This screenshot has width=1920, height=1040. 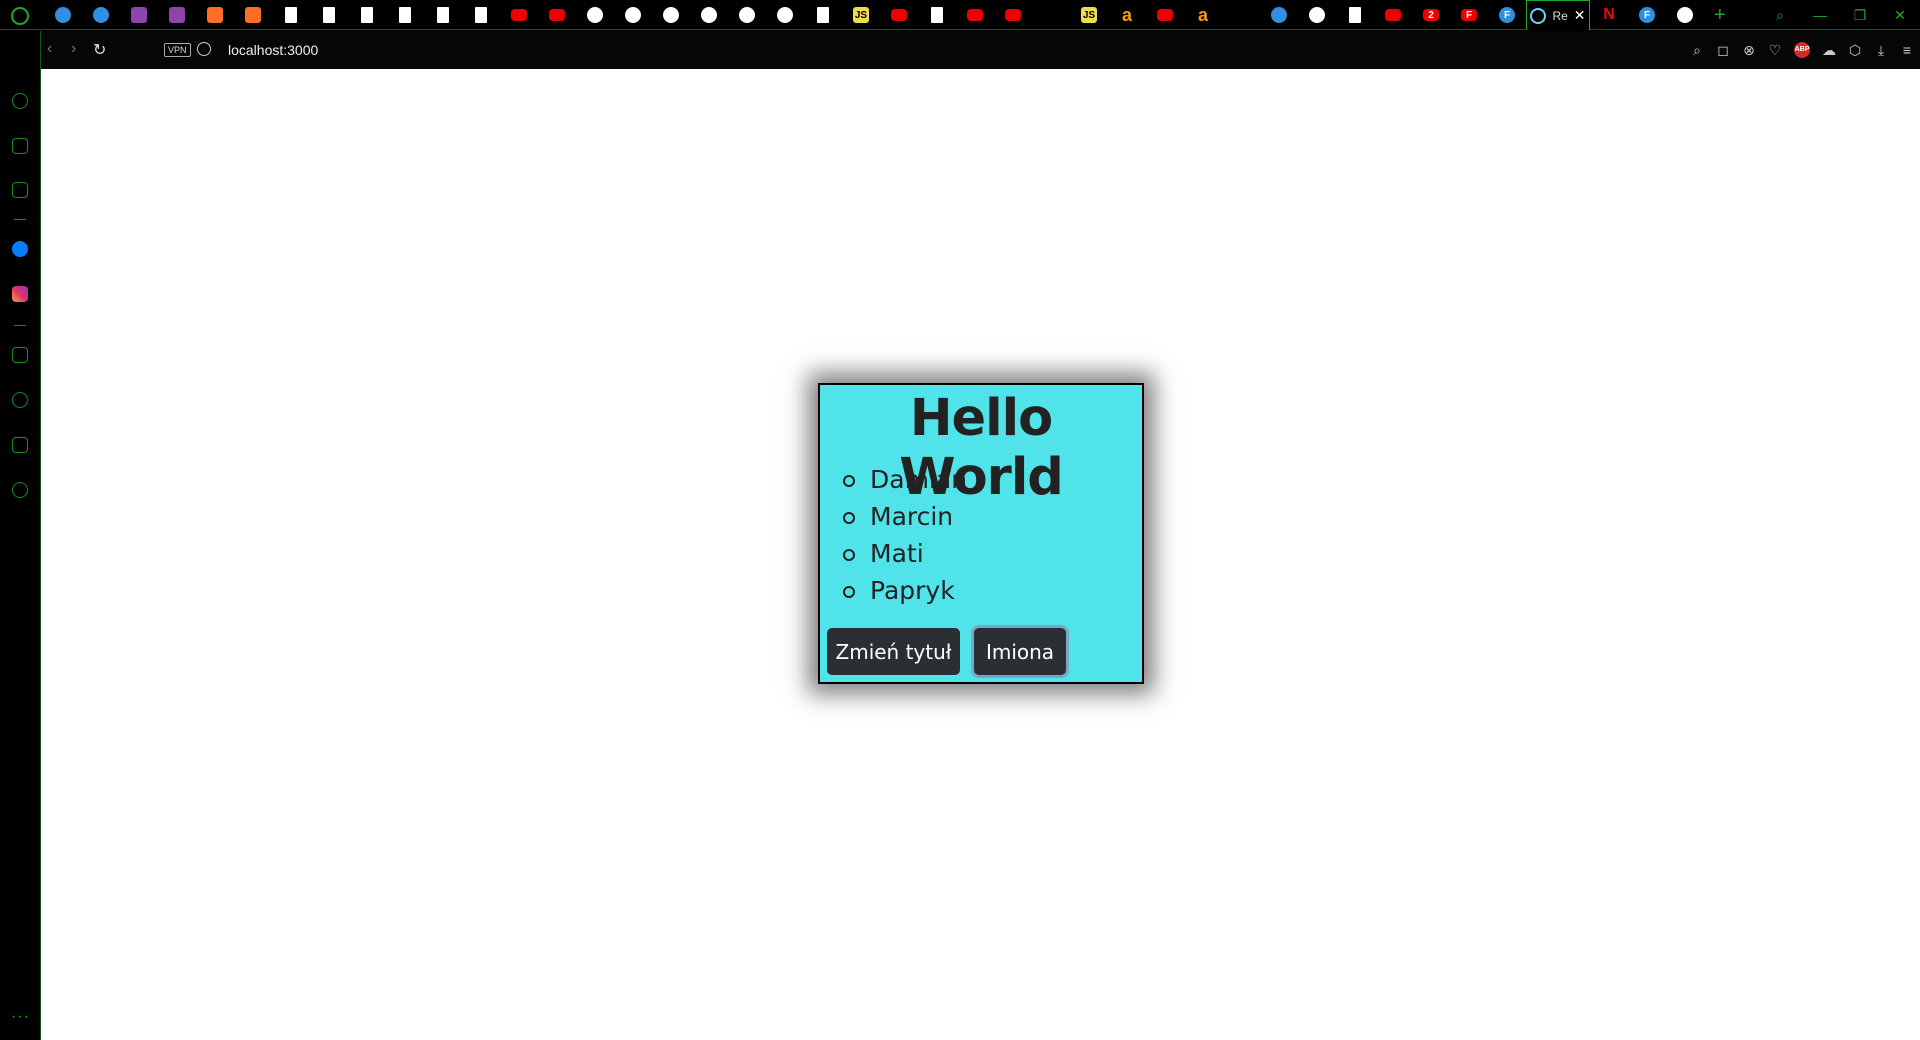 I want to click on slack-icon, so click(x=177, y=15).